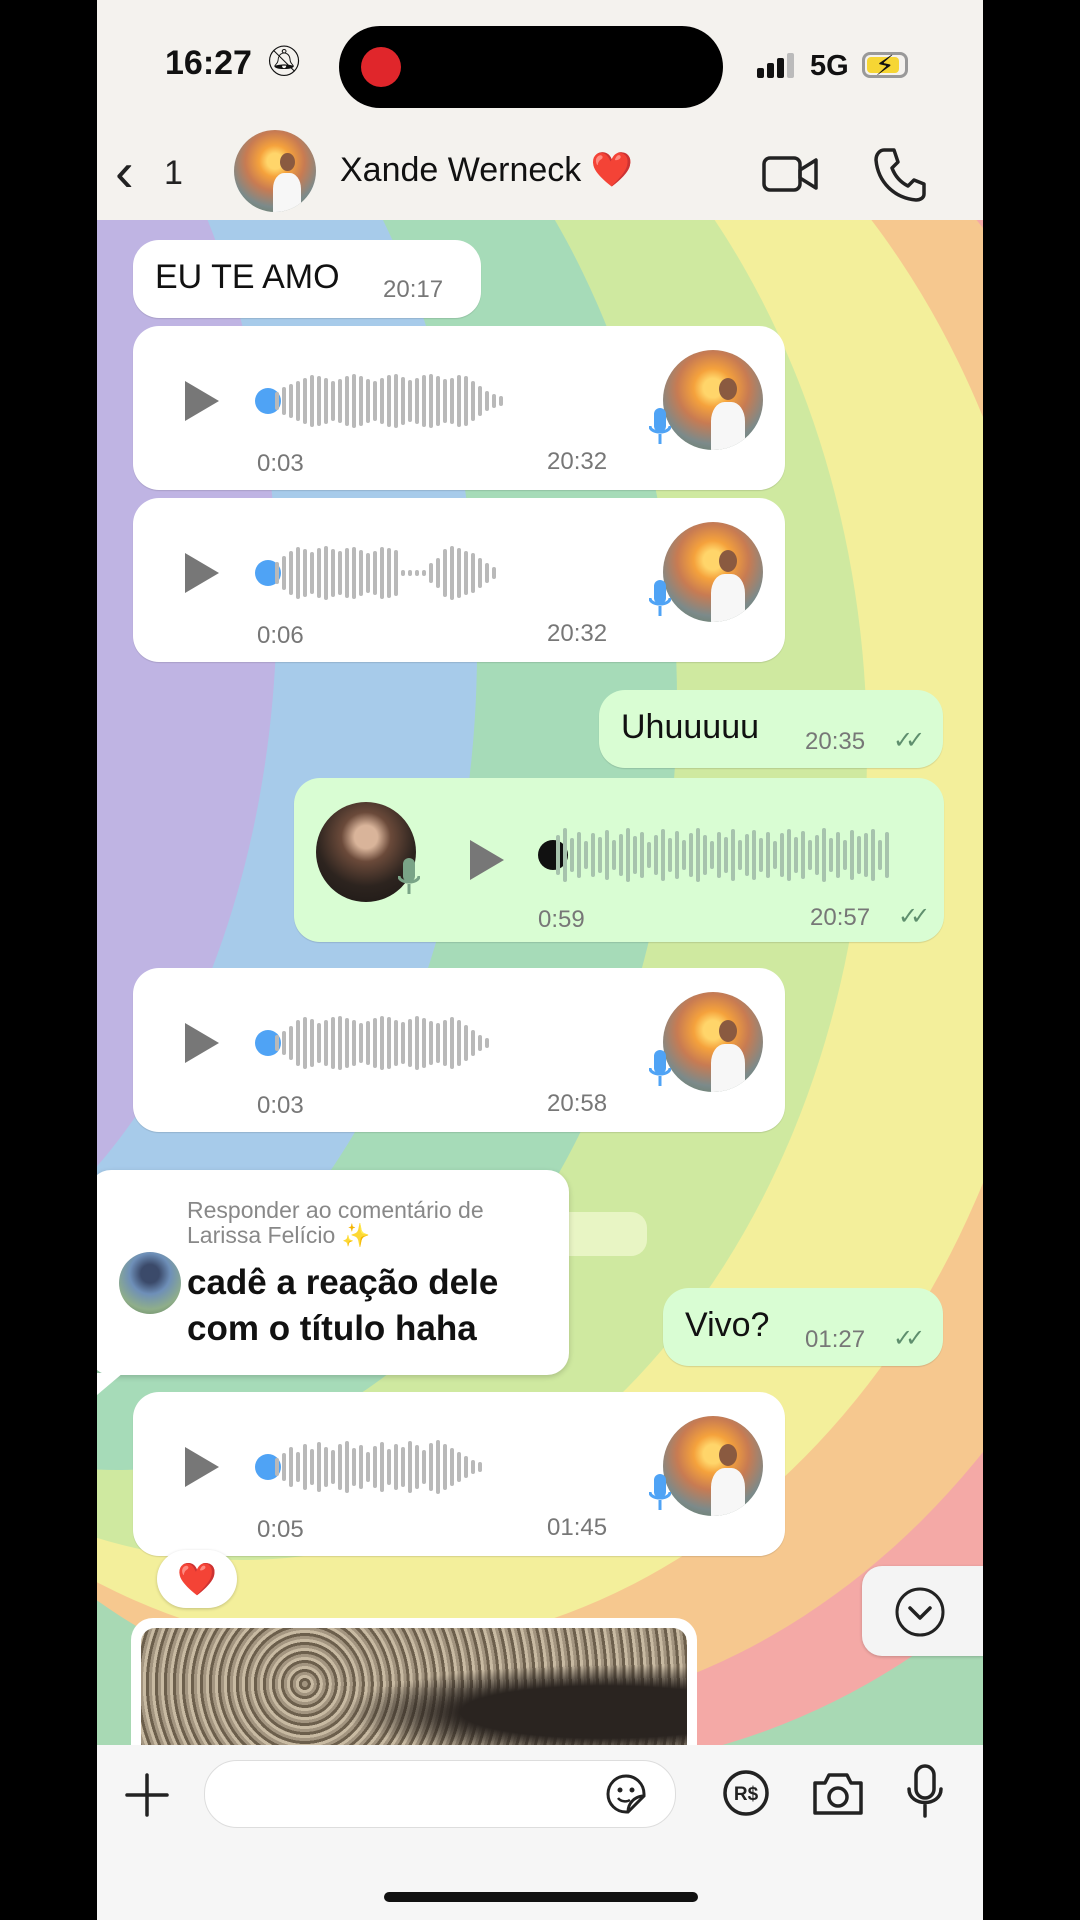 The height and width of the screenshot is (1920, 1080). I want to click on camera-icon, so click(838, 1793).